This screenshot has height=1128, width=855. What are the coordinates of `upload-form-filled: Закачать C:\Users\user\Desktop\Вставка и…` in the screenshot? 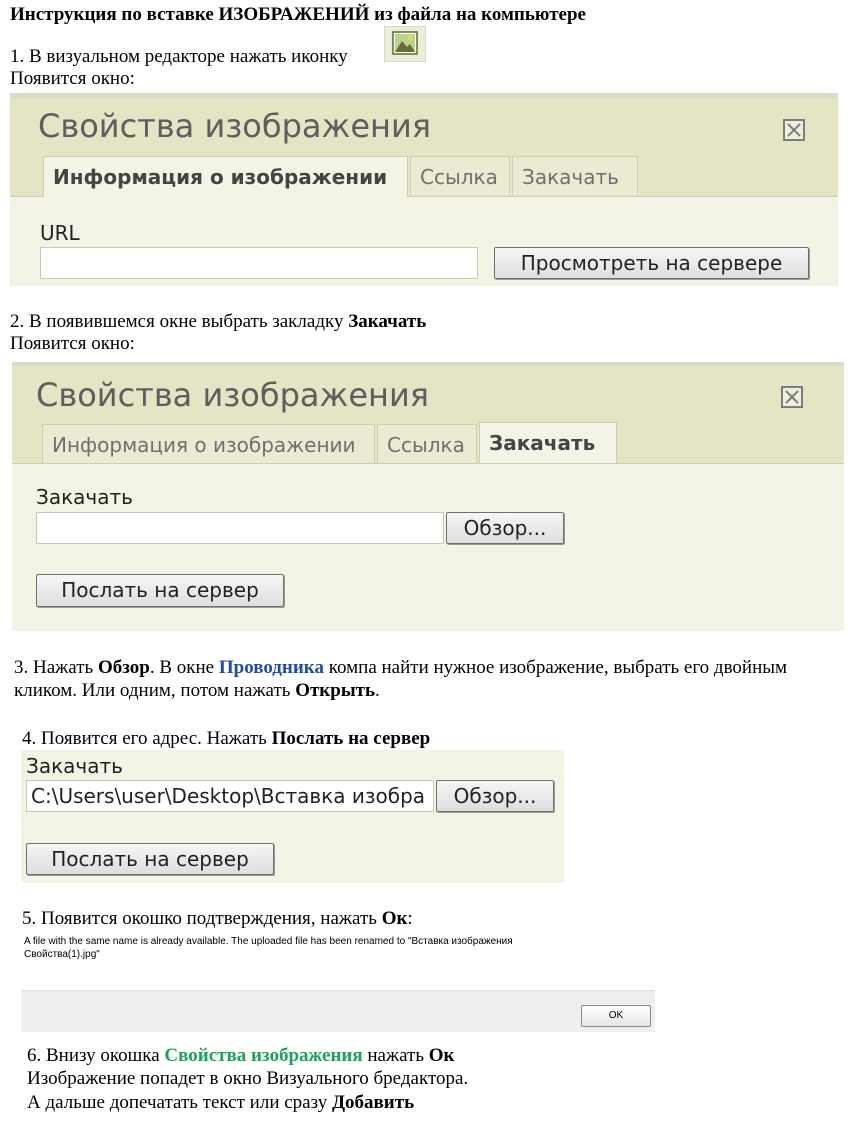 It's located at (292, 816).